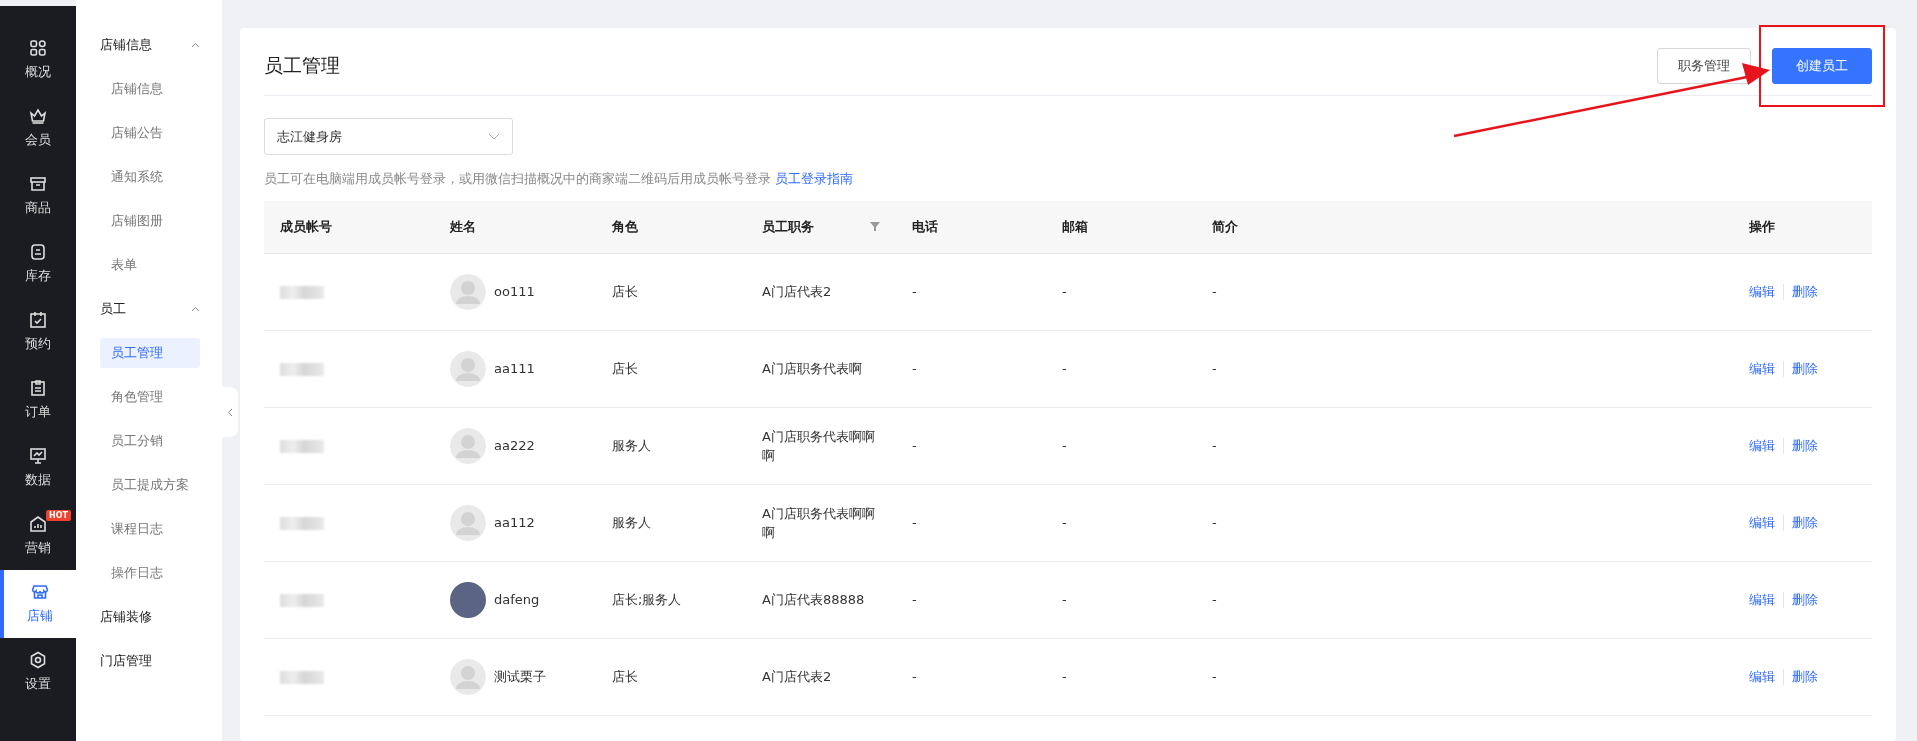 This screenshot has height=741, width=1917. Describe the element at coordinates (58, 515) in the screenshot. I see `hot-badge: HOT` at that location.